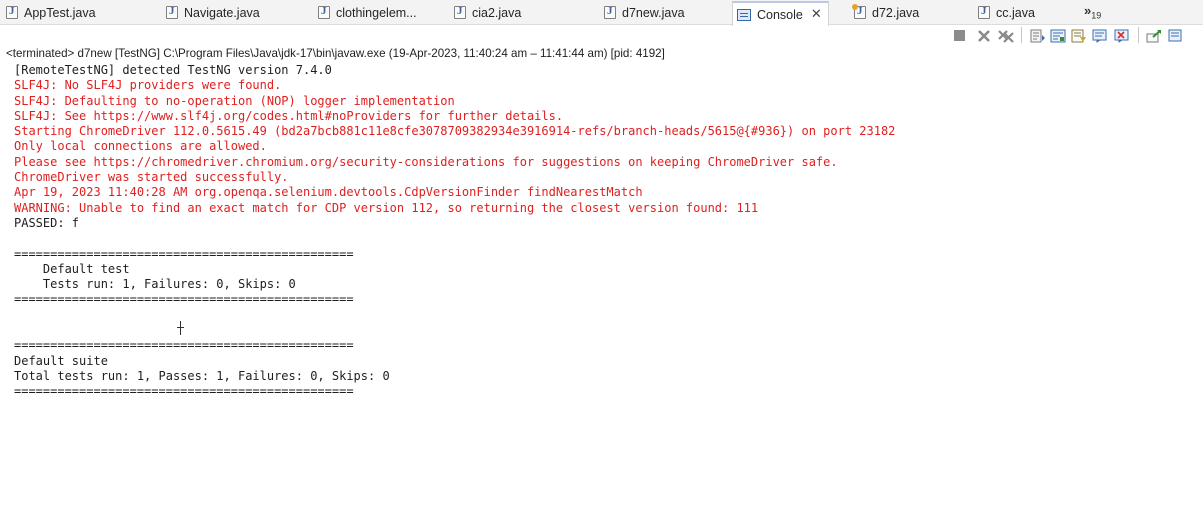 The height and width of the screenshot is (509, 1203). Describe the element at coordinates (1154, 35) in the screenshot. I see `pin-console-icon` at that location.